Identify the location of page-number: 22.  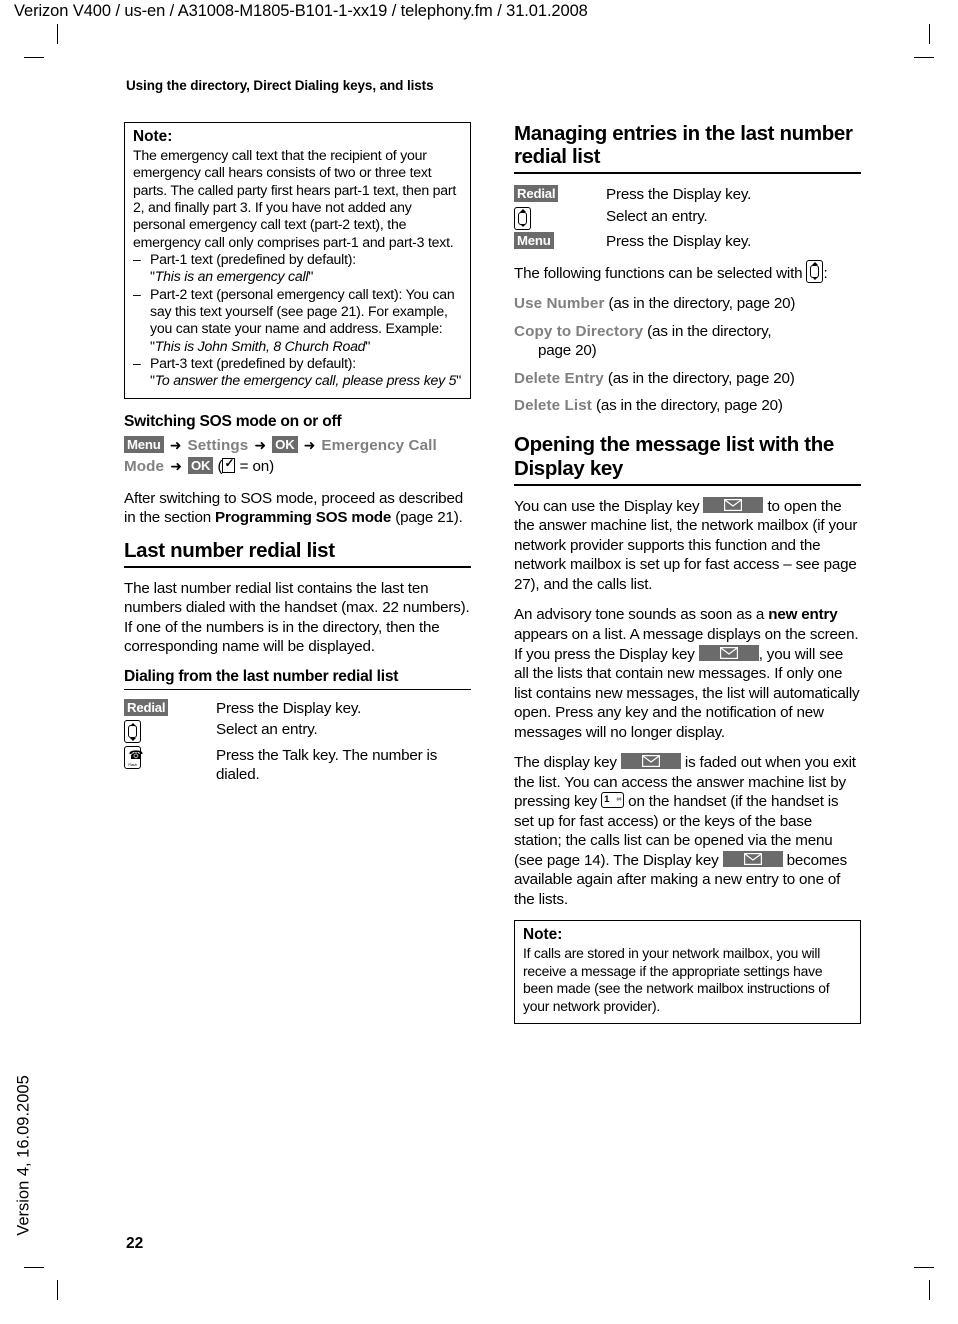
(135, 1243).